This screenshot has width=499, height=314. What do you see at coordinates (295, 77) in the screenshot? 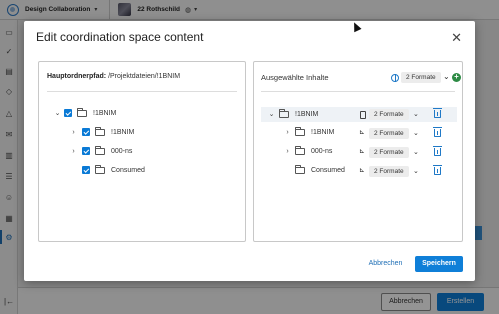
I see `selected-content-title: Ausgewählte Inhalte` at bounding box center [295, 77].